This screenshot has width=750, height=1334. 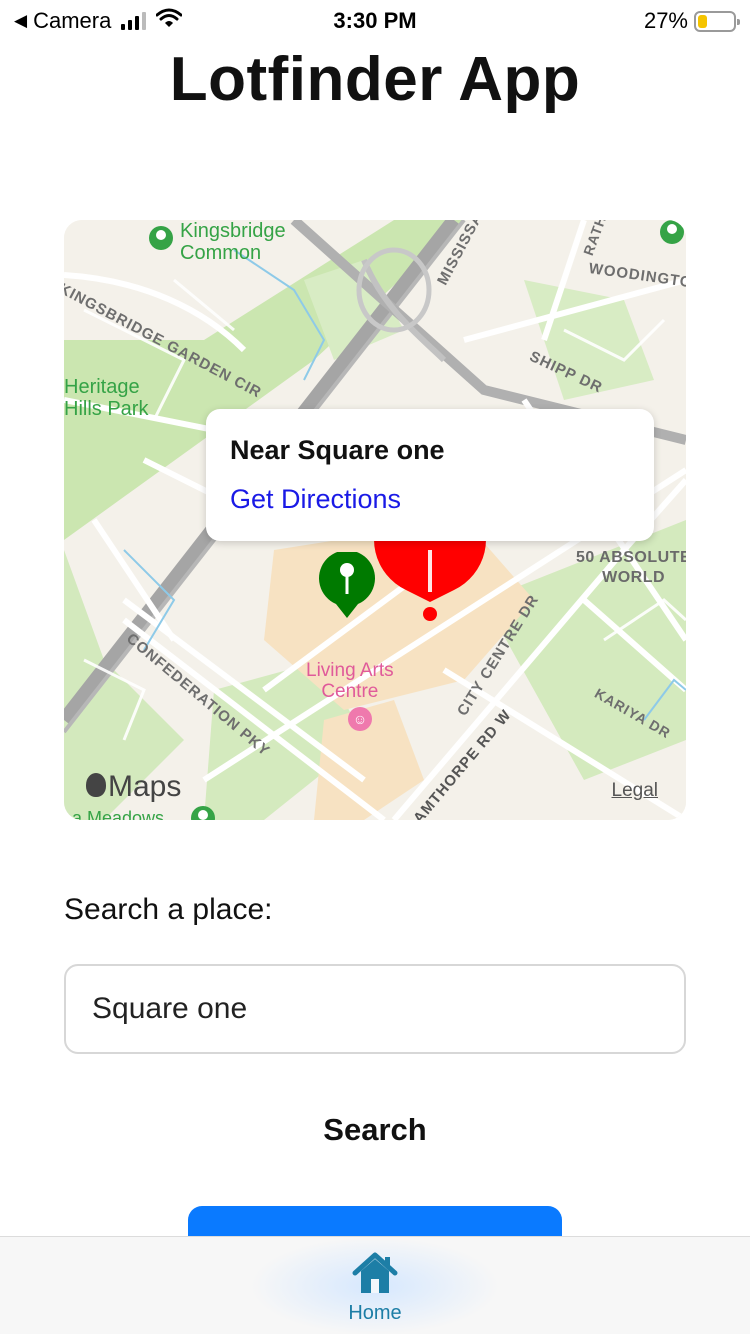 I want to click on legal-link: Legal, so click(x=635, y=791).